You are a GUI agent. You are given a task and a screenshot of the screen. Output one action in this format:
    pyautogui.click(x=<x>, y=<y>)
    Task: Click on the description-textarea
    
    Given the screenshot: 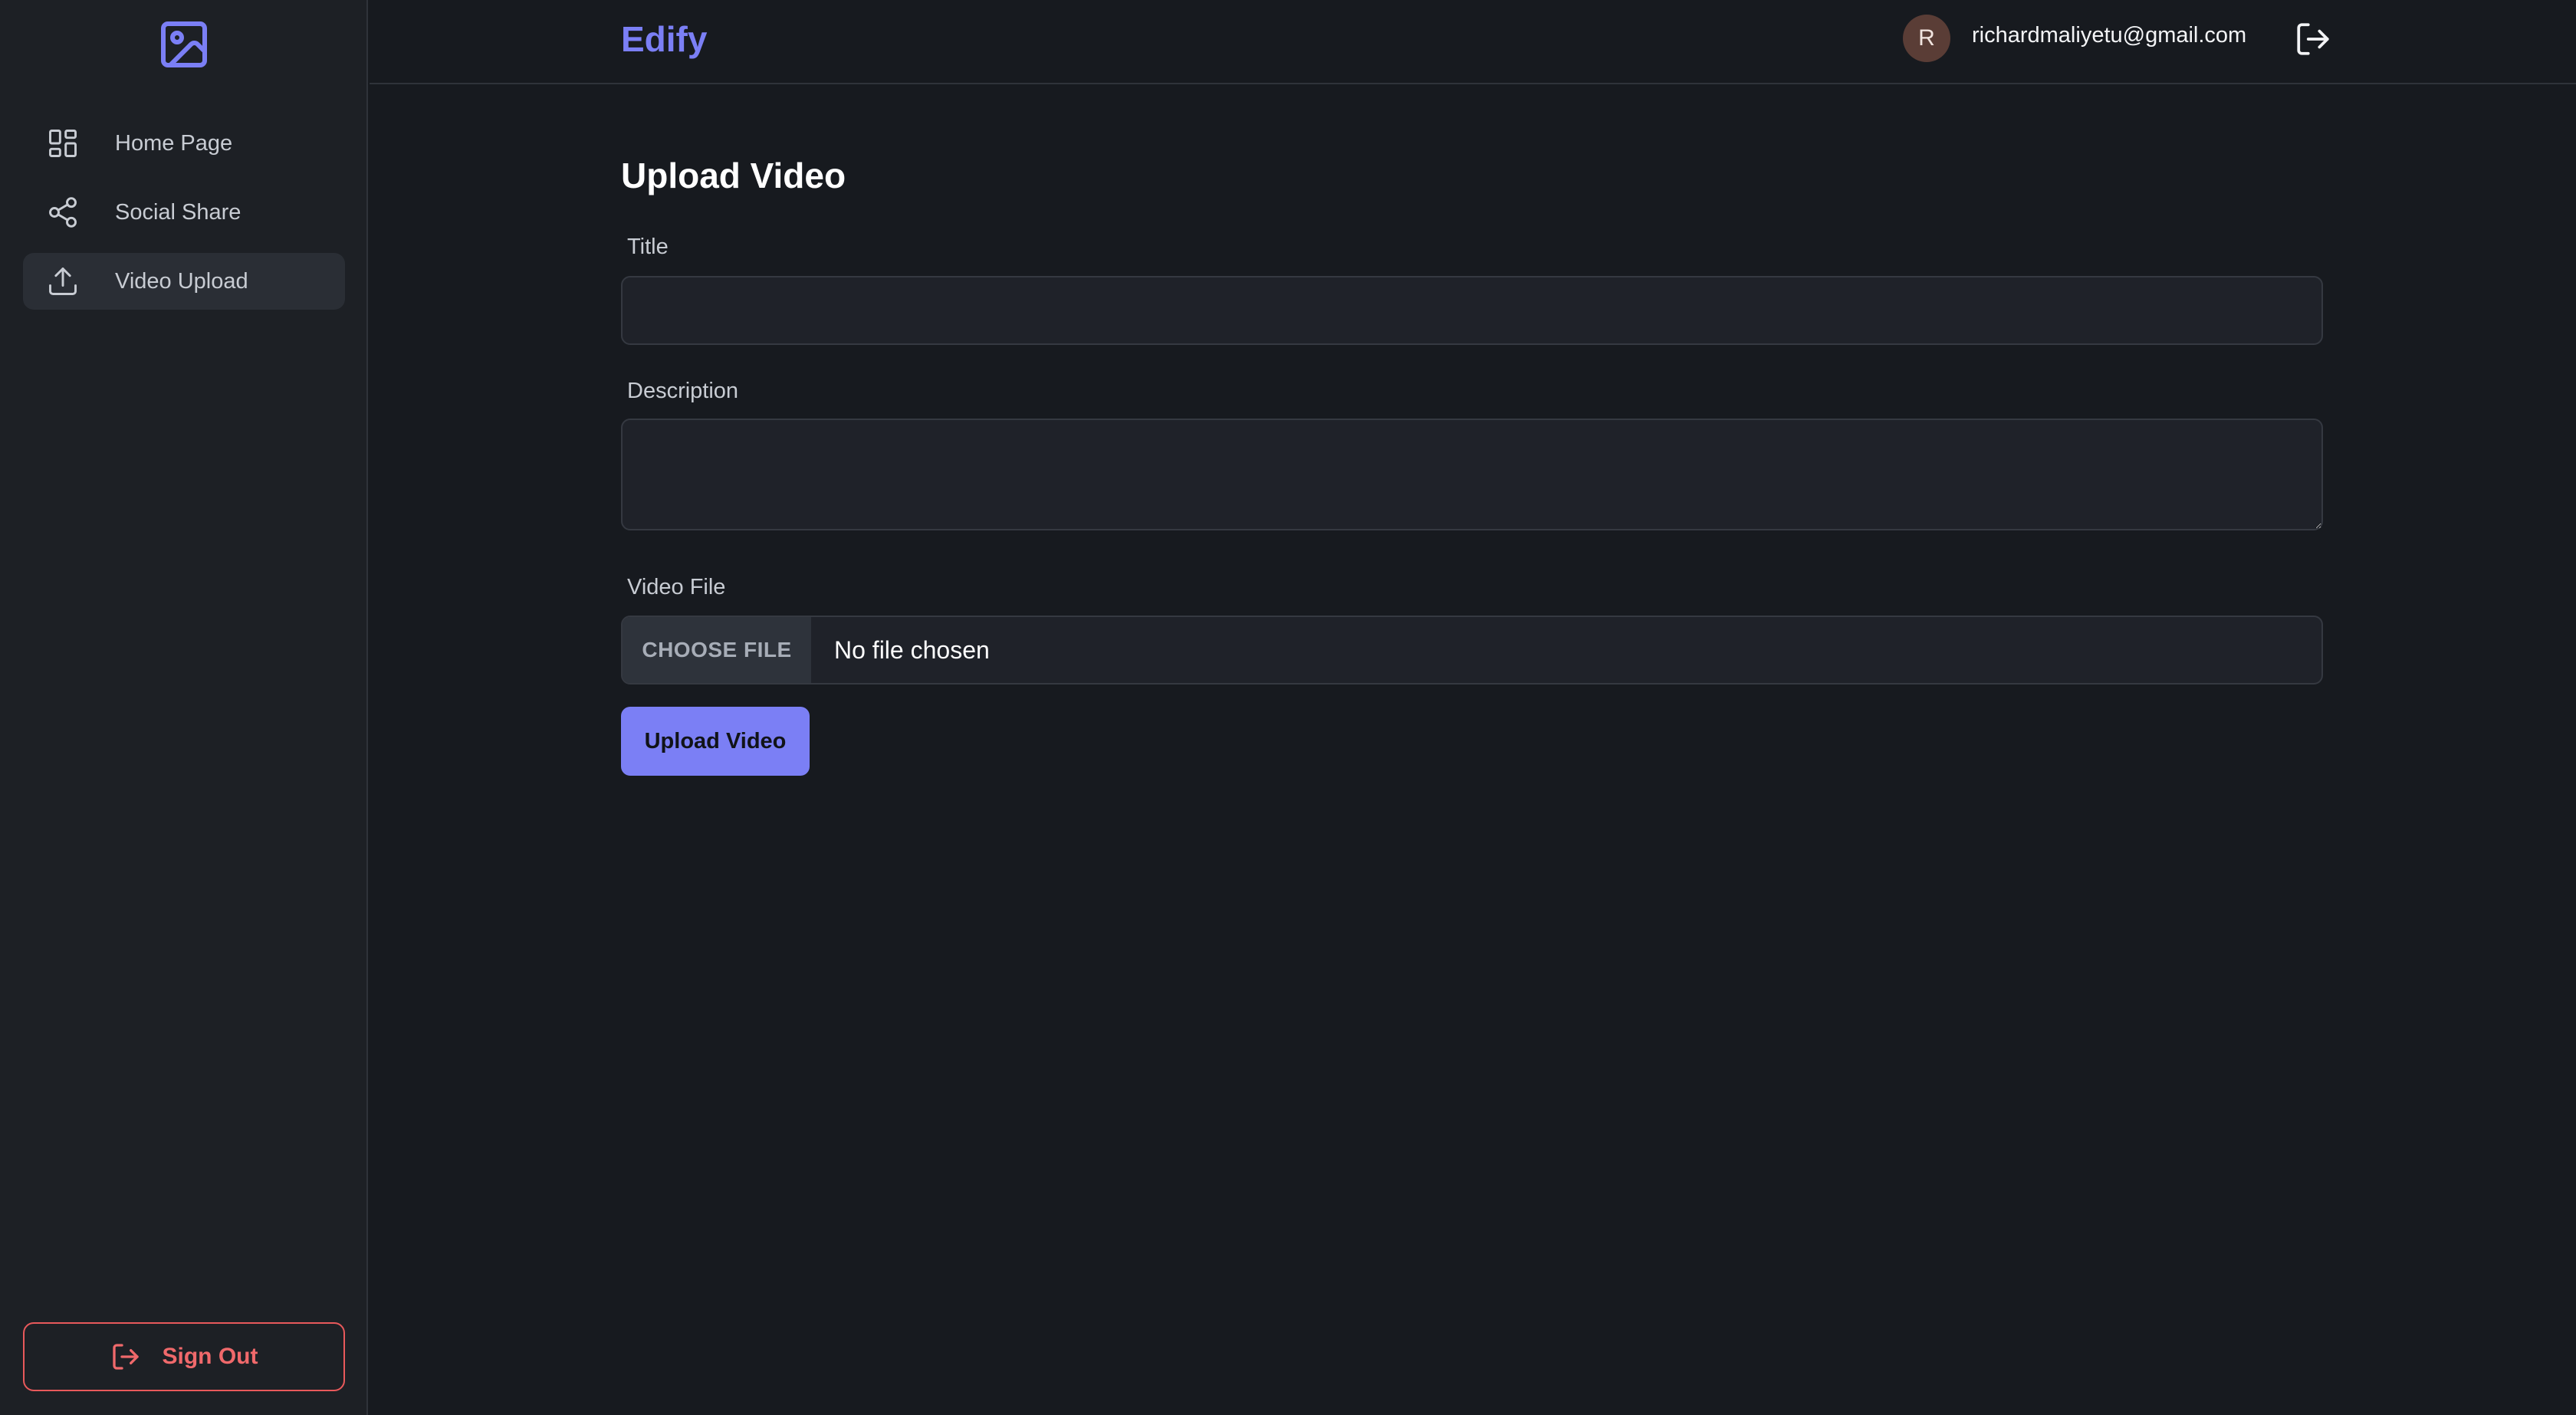 What is the action you would take?
    pyautogui.click(x=1472, y=474)
    